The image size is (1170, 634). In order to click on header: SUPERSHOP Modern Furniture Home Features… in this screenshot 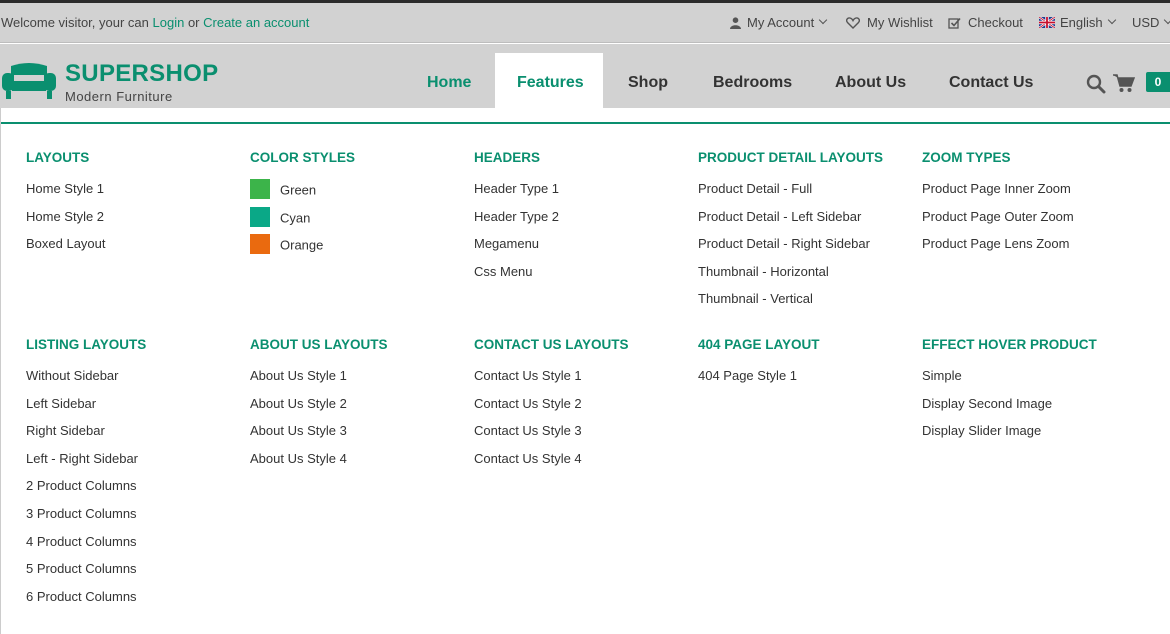, I will do `click(585, 76)`.